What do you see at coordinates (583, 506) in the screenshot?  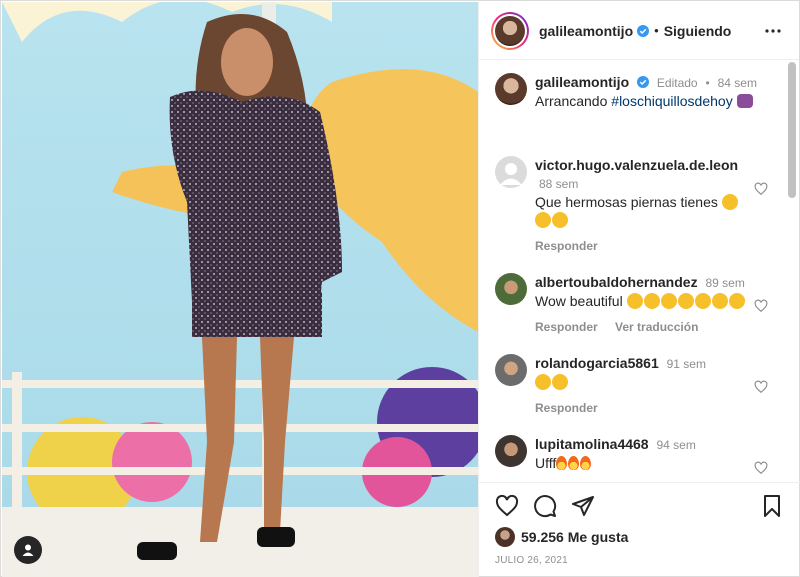 I see `share-icon` at bounding box center [583, 506].